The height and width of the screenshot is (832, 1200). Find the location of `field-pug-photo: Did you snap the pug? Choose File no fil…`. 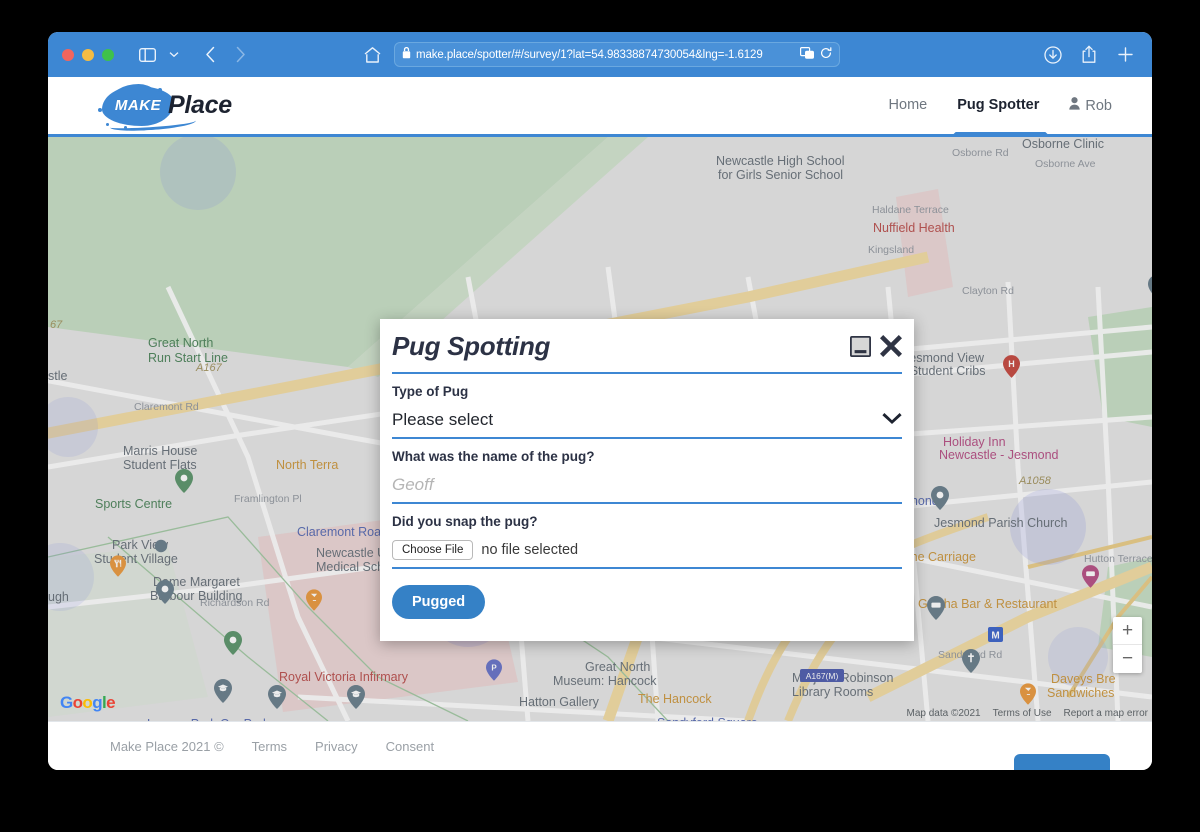

field-pug-photo: Did you snap the pug? Choose File no fil… is located at coordinates (647, 536).